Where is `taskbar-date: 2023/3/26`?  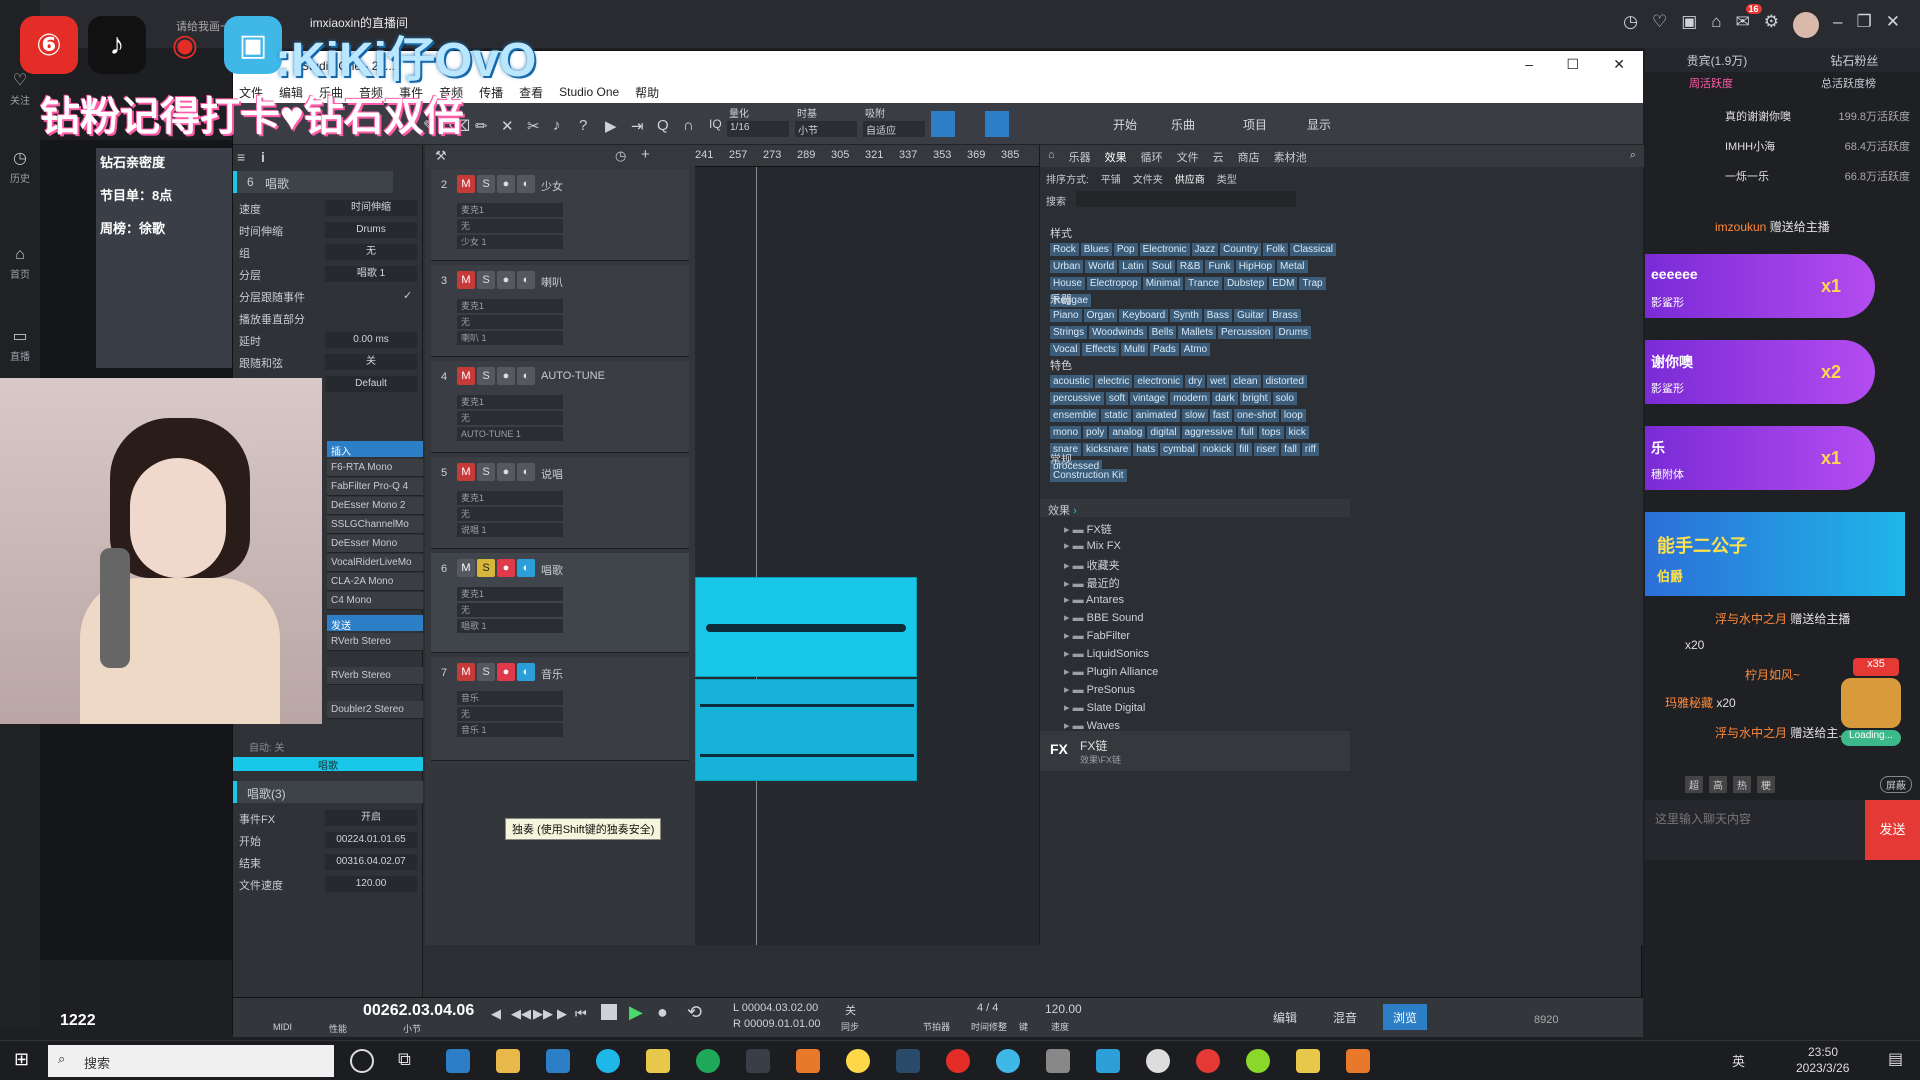 taskbar-date: 2023/3/26 is located at coordinates (1822, 1068).